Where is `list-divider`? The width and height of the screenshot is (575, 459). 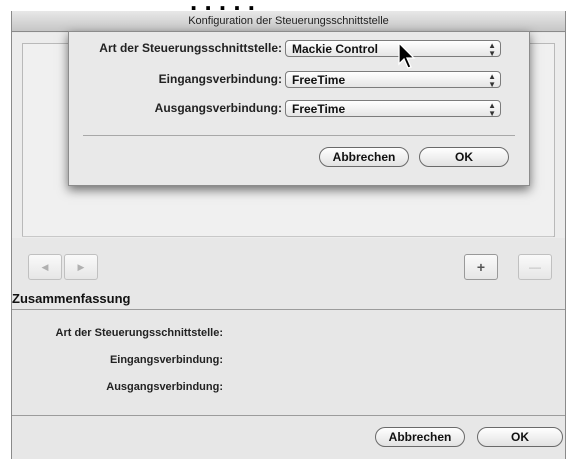 list-divider is located at coordinates (287, 236).